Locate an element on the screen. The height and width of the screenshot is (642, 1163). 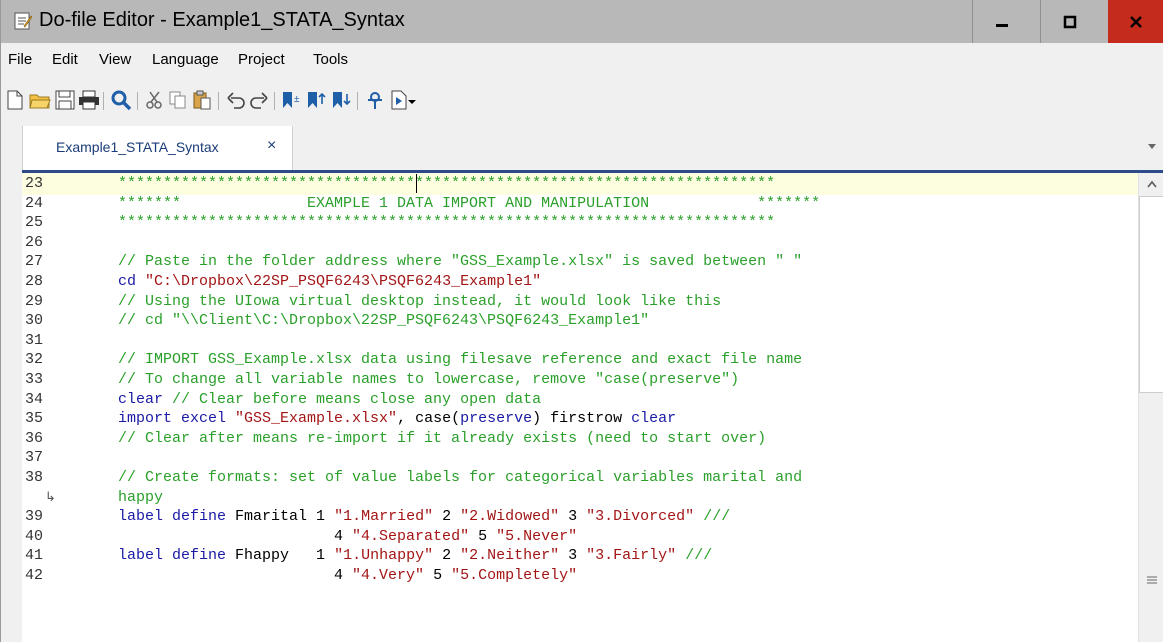
menu-tools: Tools is located at coordinates (330, 59).